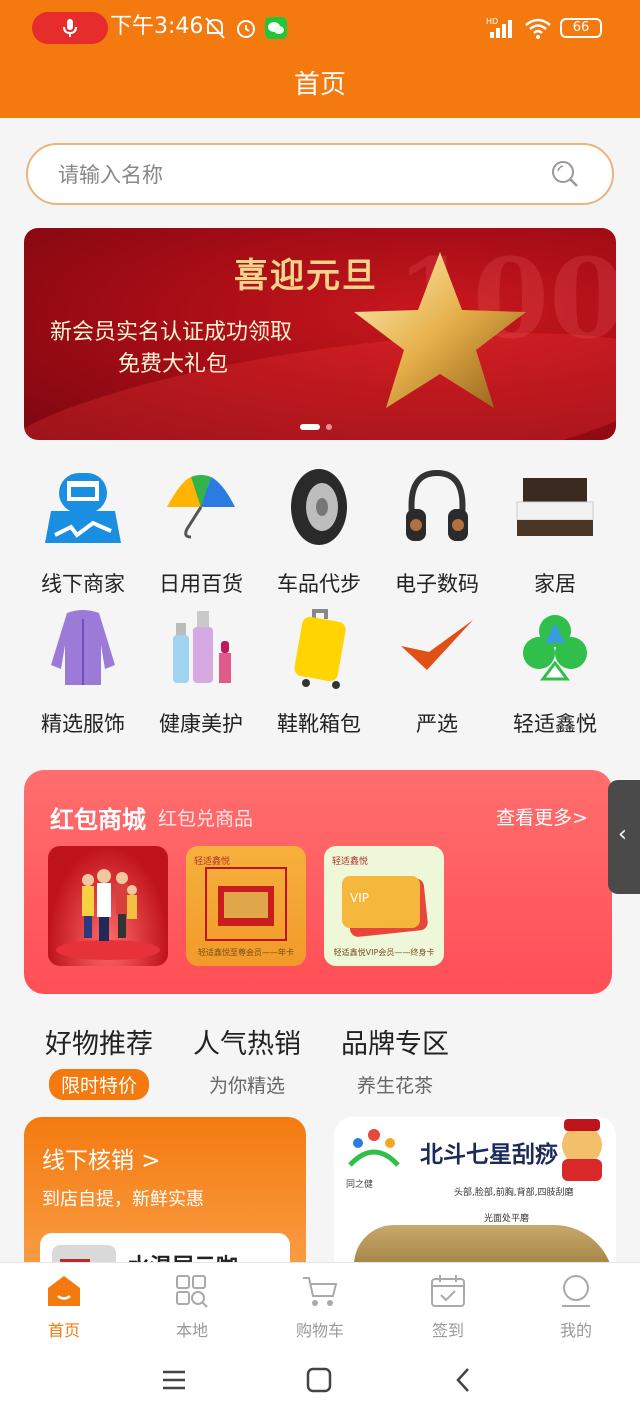 This screenshot has width=640, height=1422. What do you see at coordinates (576, 1291) in the screenshot?
I see `user-icon` at bounding box center [576, 1291].